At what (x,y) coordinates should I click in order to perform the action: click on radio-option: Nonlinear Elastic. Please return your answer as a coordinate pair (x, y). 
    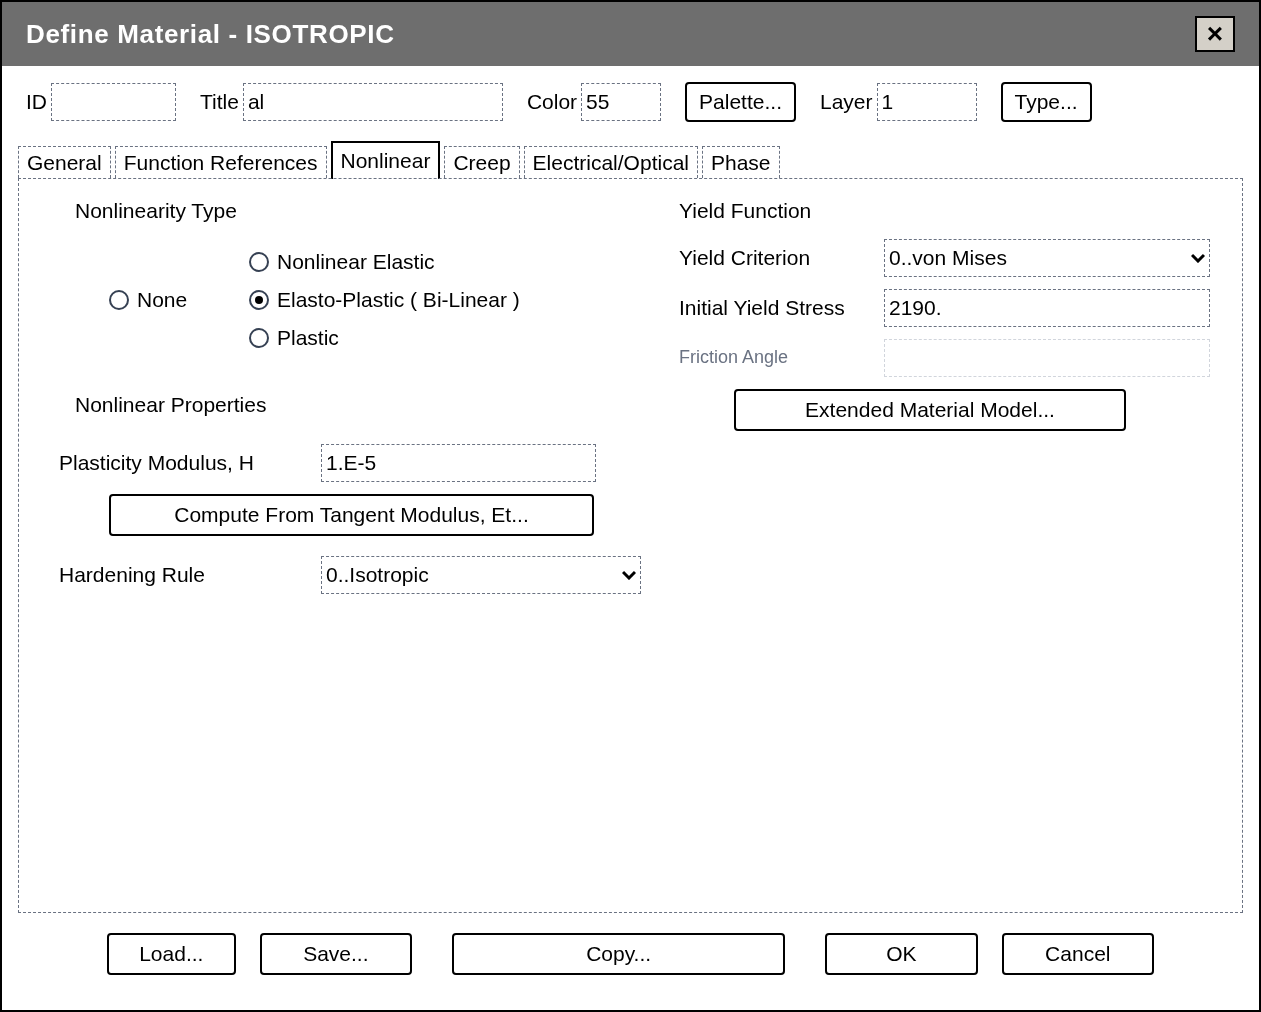
    Looking at the image, I should click on (384, 261).